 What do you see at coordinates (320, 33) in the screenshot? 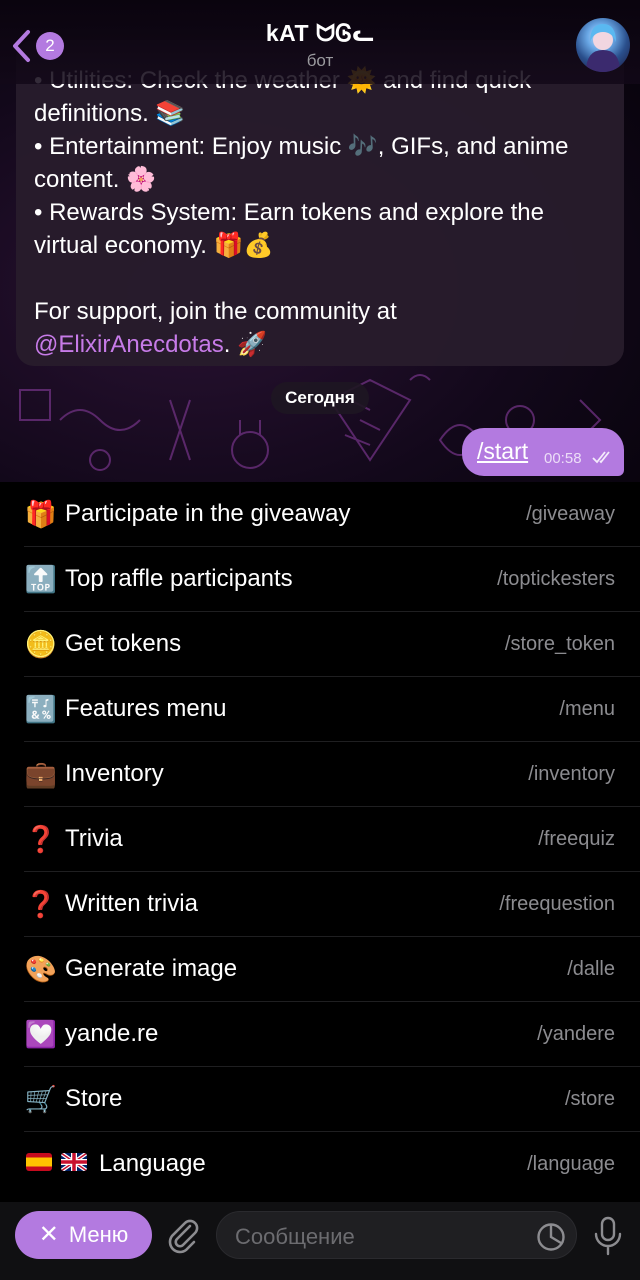
I see `chat-title: kAT ᗢᎶᓚ` at bounding box center [320, 33].